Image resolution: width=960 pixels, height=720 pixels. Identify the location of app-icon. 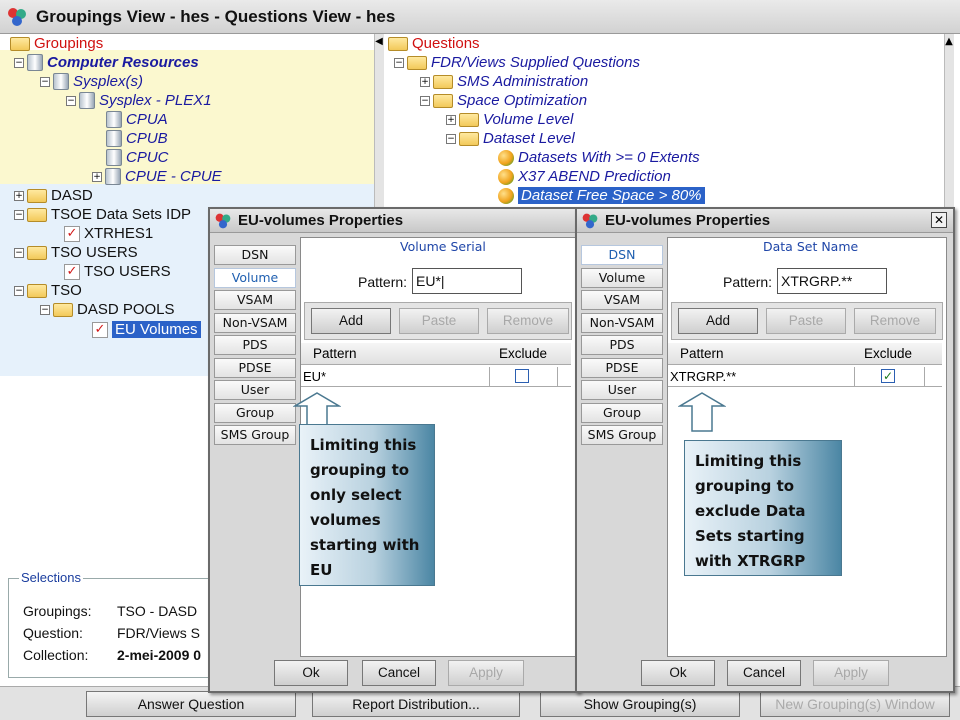
(590, 220).